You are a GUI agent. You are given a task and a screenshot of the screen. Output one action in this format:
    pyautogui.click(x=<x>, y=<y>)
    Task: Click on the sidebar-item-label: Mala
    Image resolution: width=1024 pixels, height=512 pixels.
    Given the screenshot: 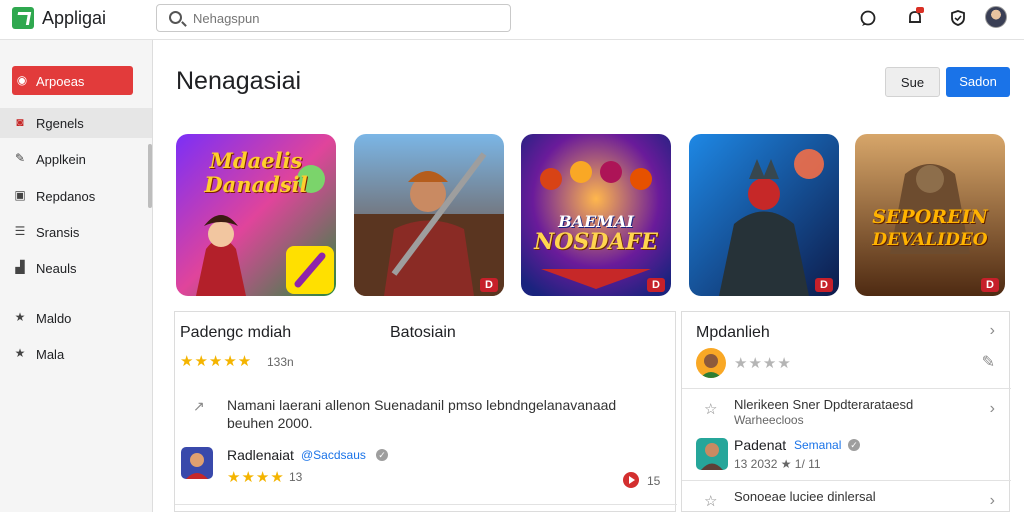 What is the action you would take?
    pyautogui.click(x=50, y=354)
    